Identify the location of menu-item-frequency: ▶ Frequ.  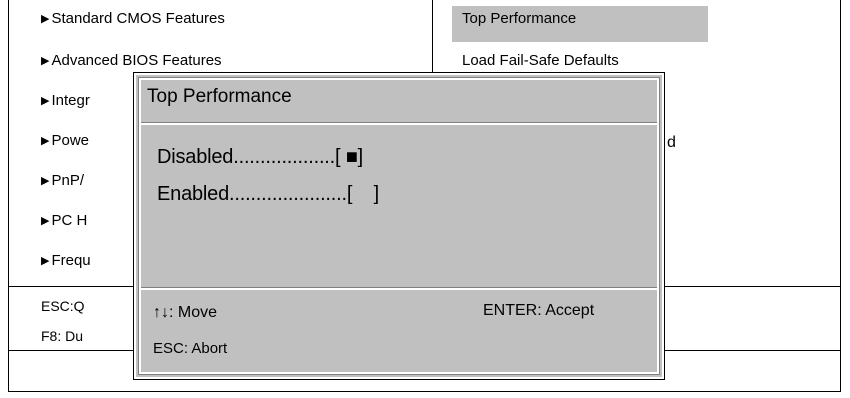
(66, 260).